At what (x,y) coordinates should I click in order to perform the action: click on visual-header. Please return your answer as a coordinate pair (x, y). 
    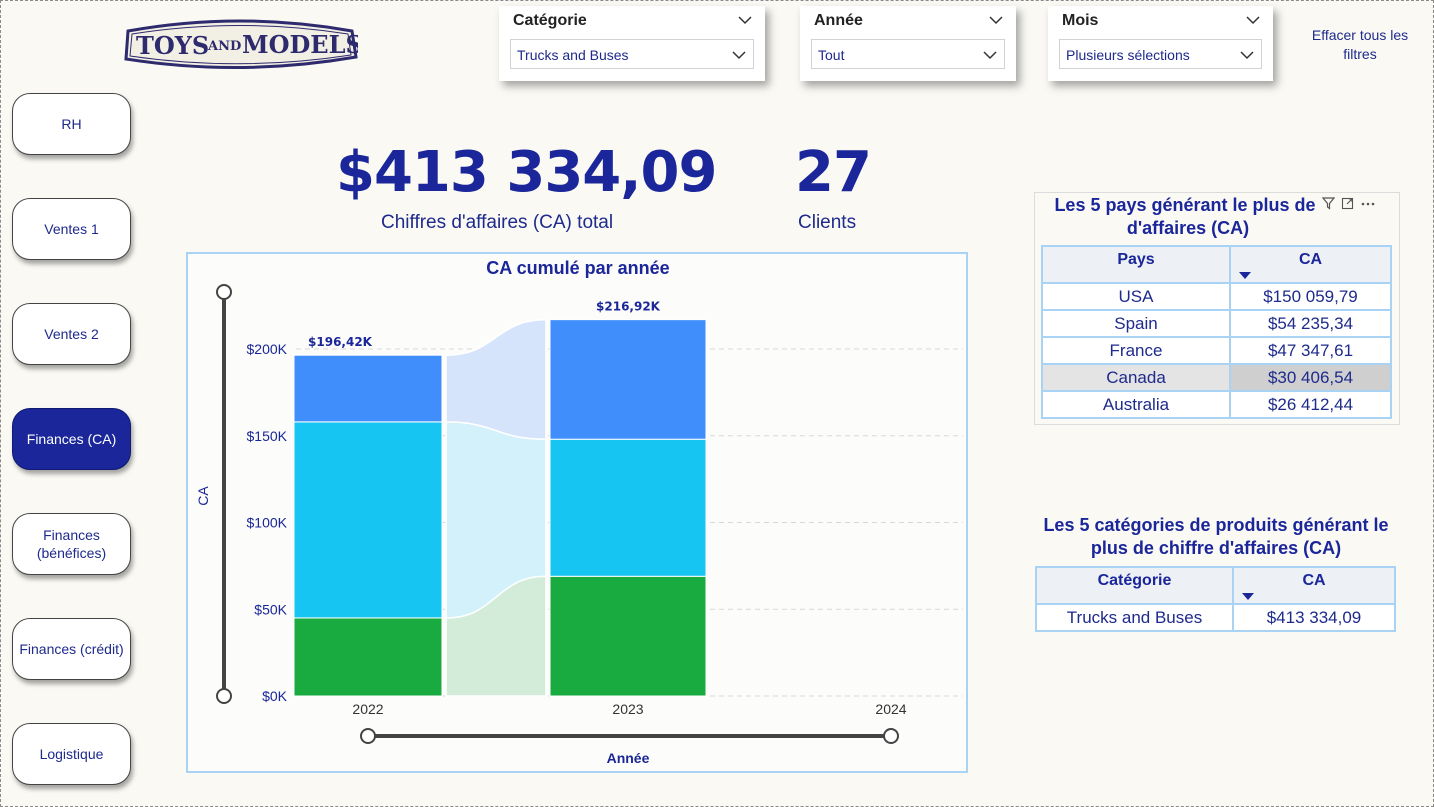
    Looking at the image, I should click on (1359, 205).